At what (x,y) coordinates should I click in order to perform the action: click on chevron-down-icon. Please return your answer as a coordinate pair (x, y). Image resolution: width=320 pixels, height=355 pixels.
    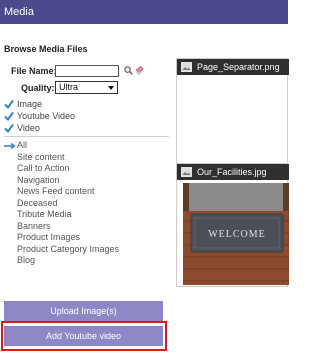
    Looking at the image, I should click on (111, 88).